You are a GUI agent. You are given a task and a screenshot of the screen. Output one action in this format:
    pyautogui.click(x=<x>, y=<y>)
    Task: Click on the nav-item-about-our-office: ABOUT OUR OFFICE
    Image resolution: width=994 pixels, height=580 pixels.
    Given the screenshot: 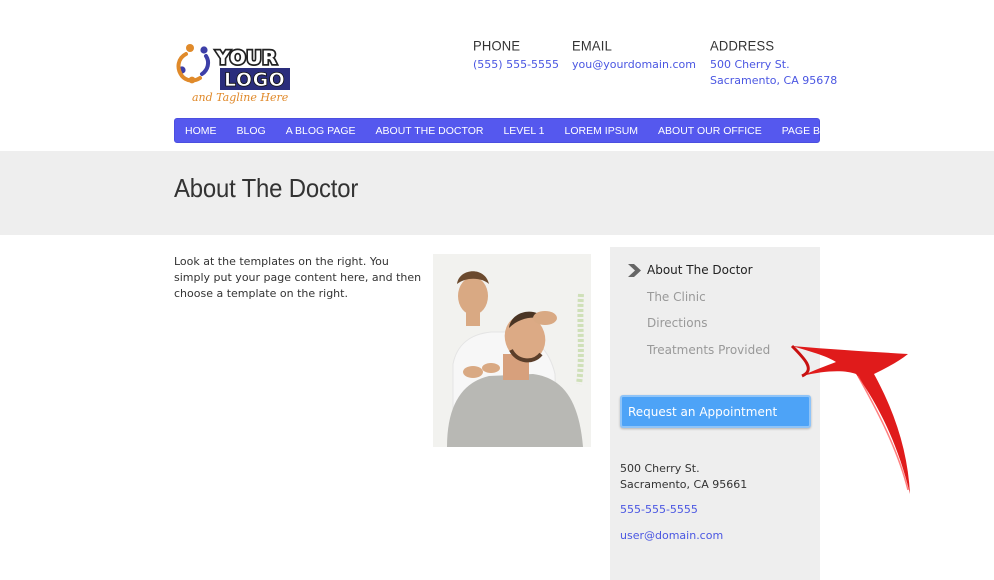 What is the action you would take?
    pyautogui.click(x=710, y=131)
    